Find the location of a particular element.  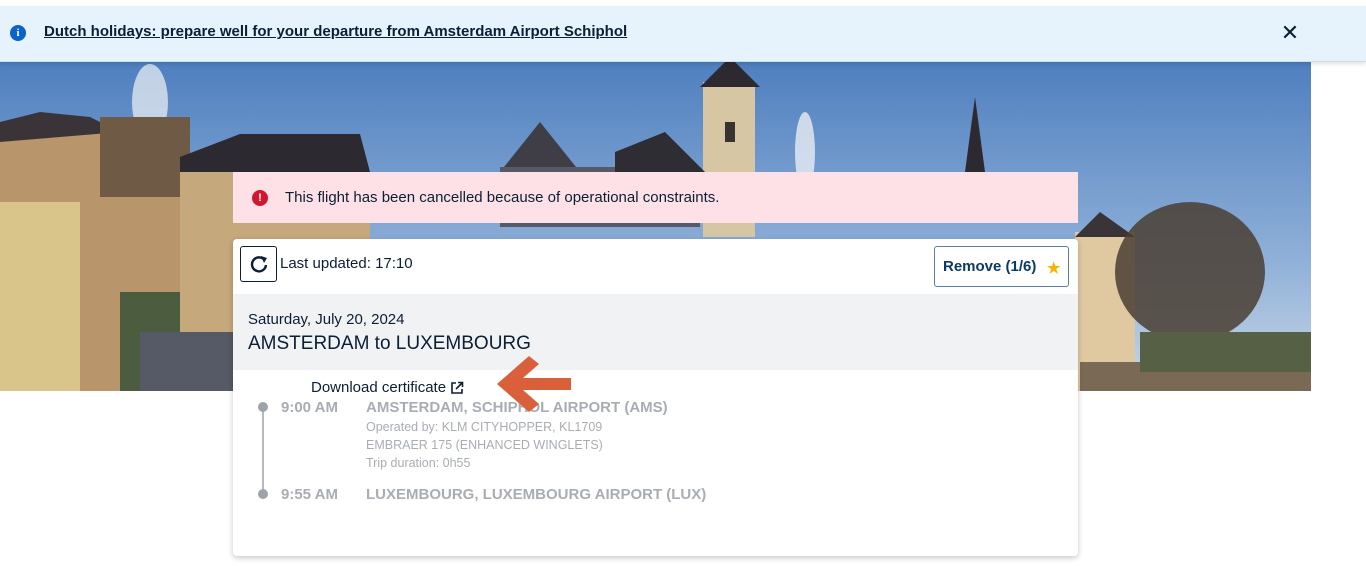

last-updated-text: Last updated: 17:10 is located at coordinates (346, 263).